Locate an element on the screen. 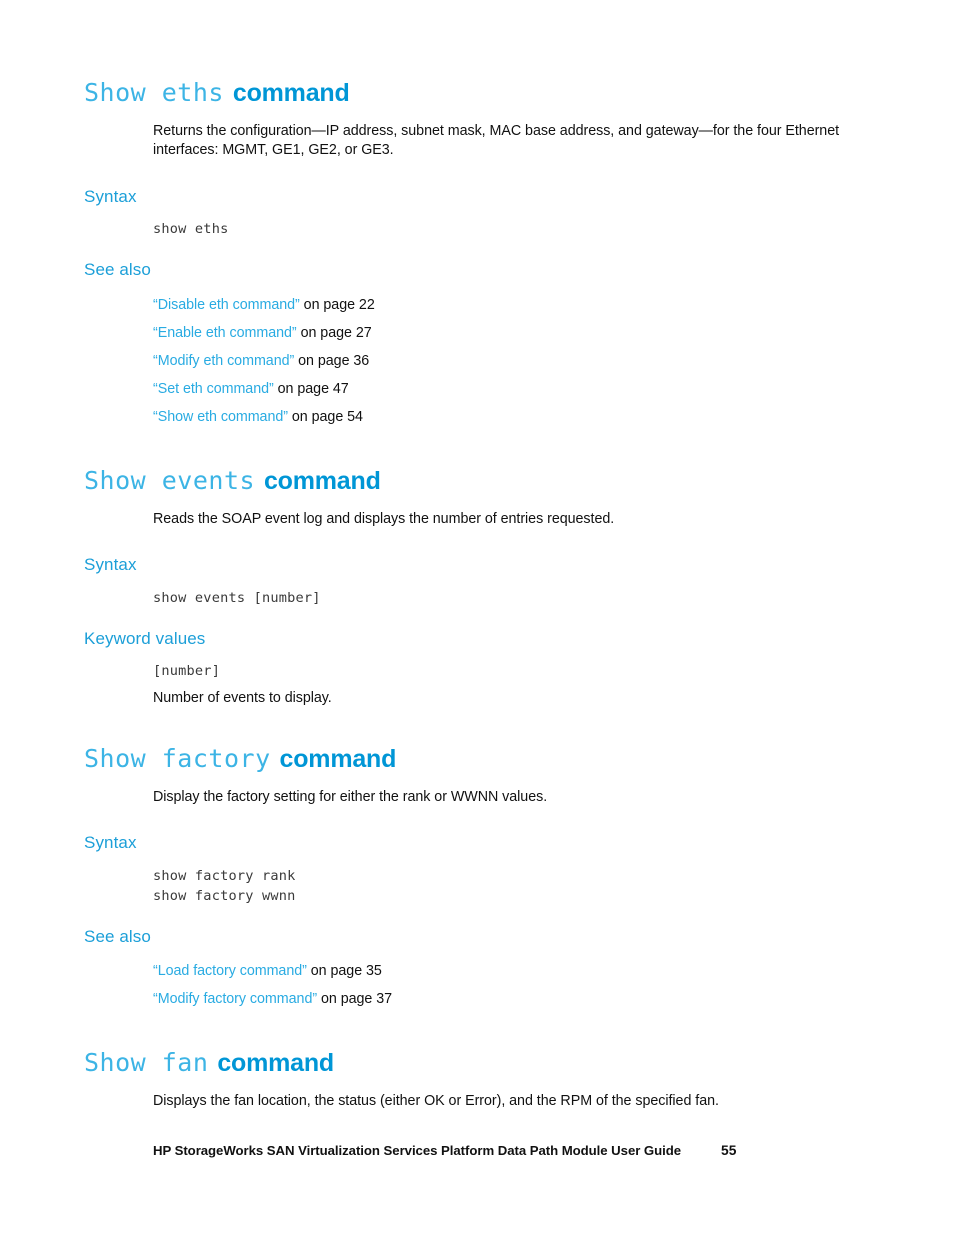  footer-page-number: 55 is located at coordinates (729, 1150).